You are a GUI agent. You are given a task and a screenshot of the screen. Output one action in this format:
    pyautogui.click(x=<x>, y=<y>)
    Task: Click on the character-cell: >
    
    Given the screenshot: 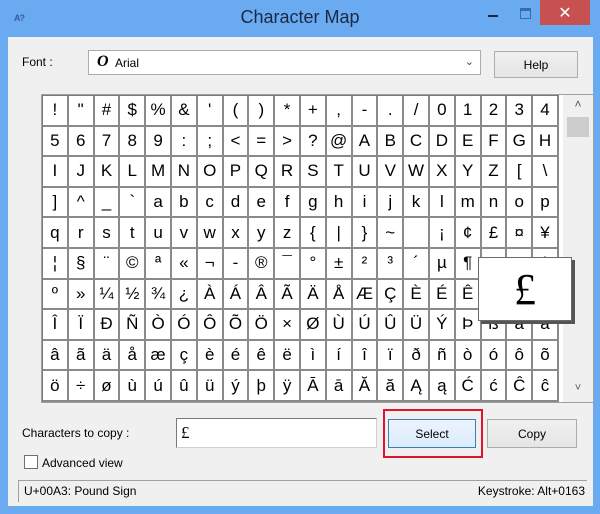 What is the action you would take?
    pyautogui.click(x=288, y=142)
    